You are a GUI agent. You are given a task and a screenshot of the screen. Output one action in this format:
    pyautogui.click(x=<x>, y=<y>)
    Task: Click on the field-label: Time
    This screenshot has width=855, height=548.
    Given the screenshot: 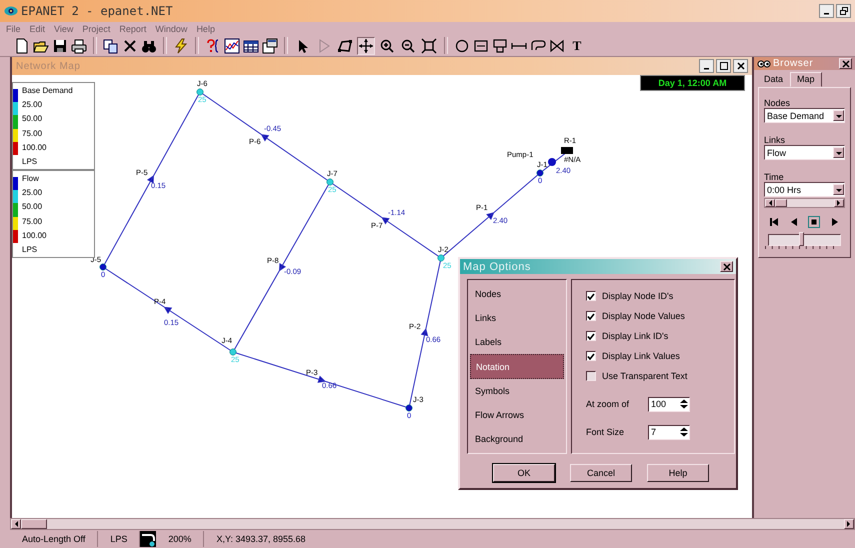 What is the action you would take?
    pyautogui.click(x=774, y=177)
    